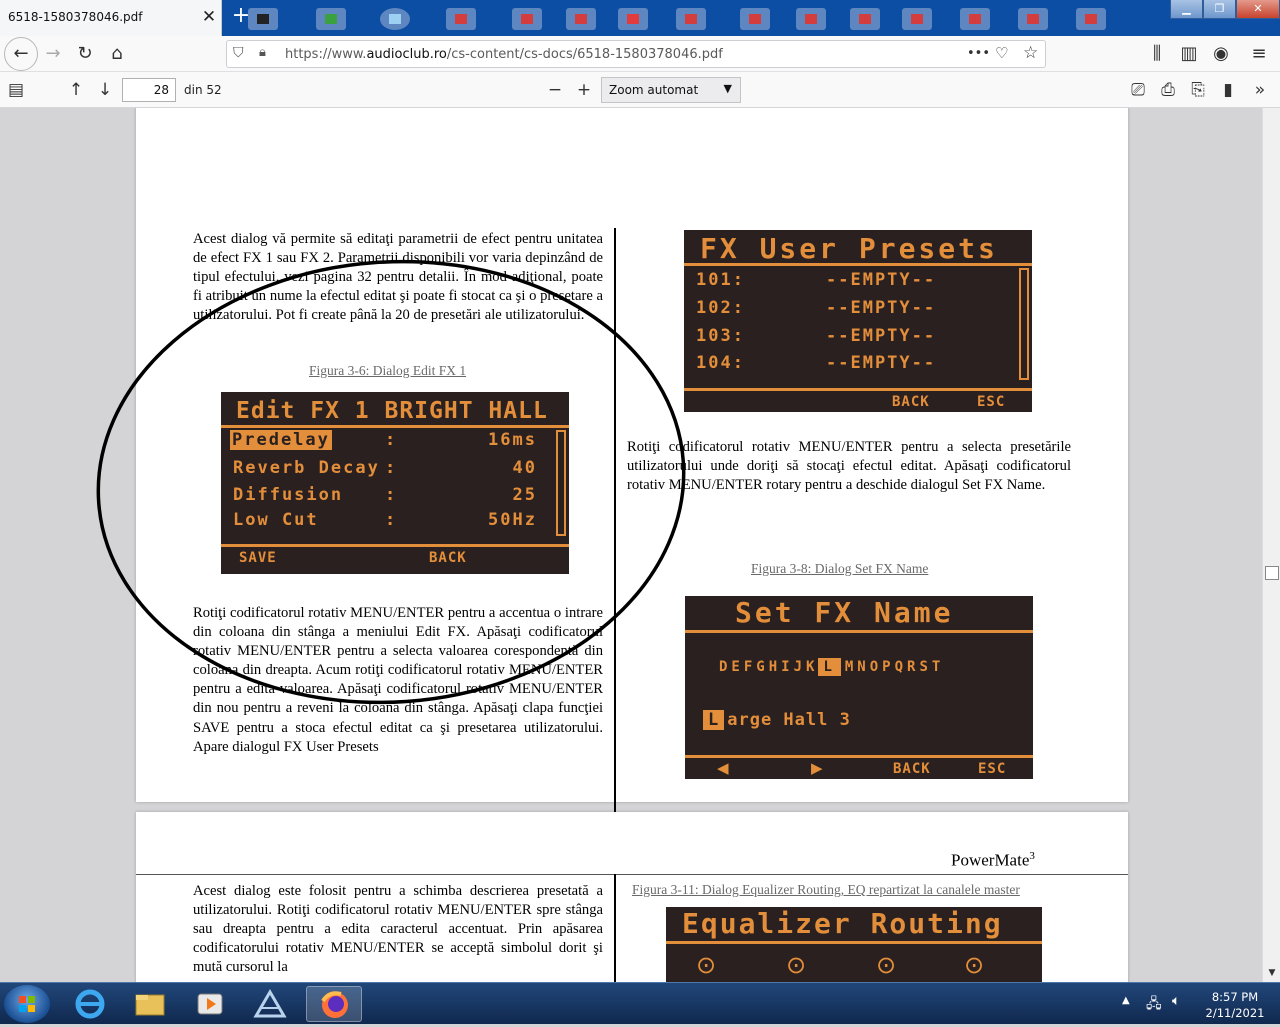 The image size is (1280, 1027). What do you see at coordinates (1272, 974) in the screenshot?
I see `scroll-down-icon: ▼` at bounding box center [1272, 974].